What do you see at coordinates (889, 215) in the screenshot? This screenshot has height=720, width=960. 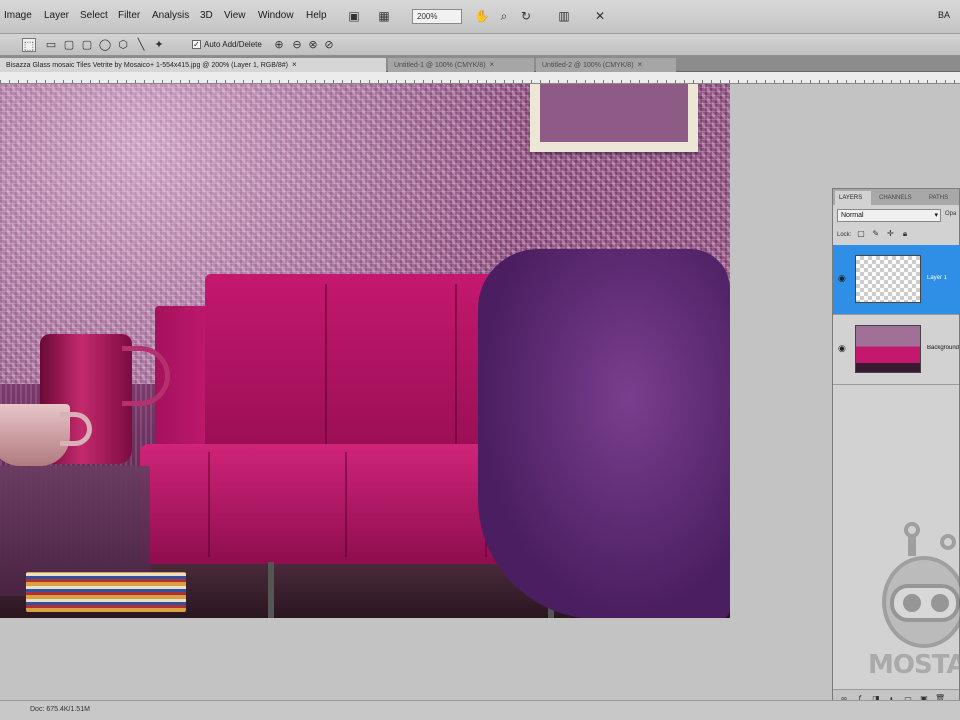 I see `blend-mode-select: Normal ▾` at bounding box center [889, 215].